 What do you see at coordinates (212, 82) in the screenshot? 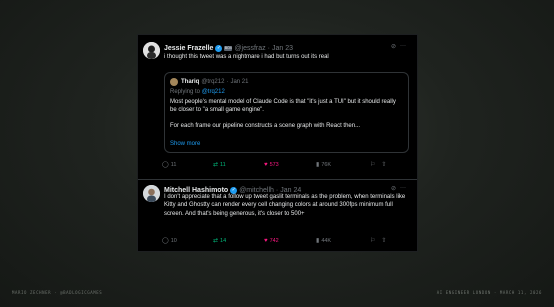
I see `quote-author-handle: @trq212` at bounding box center [212, 82].